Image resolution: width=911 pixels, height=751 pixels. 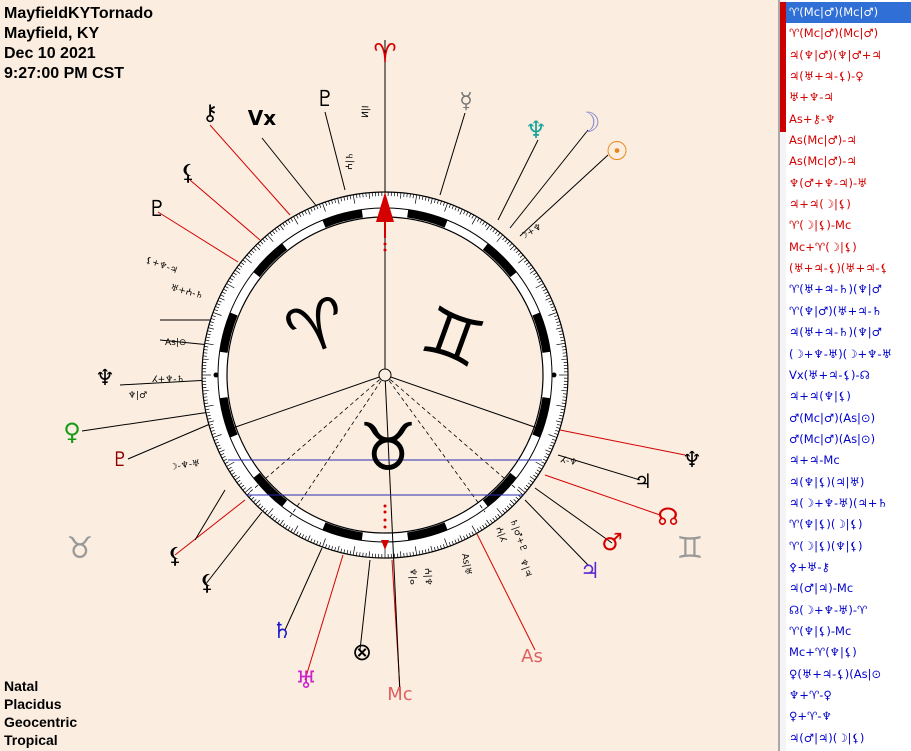 I want to click on pluto-icon: ♇, so click(x=325, y=99).